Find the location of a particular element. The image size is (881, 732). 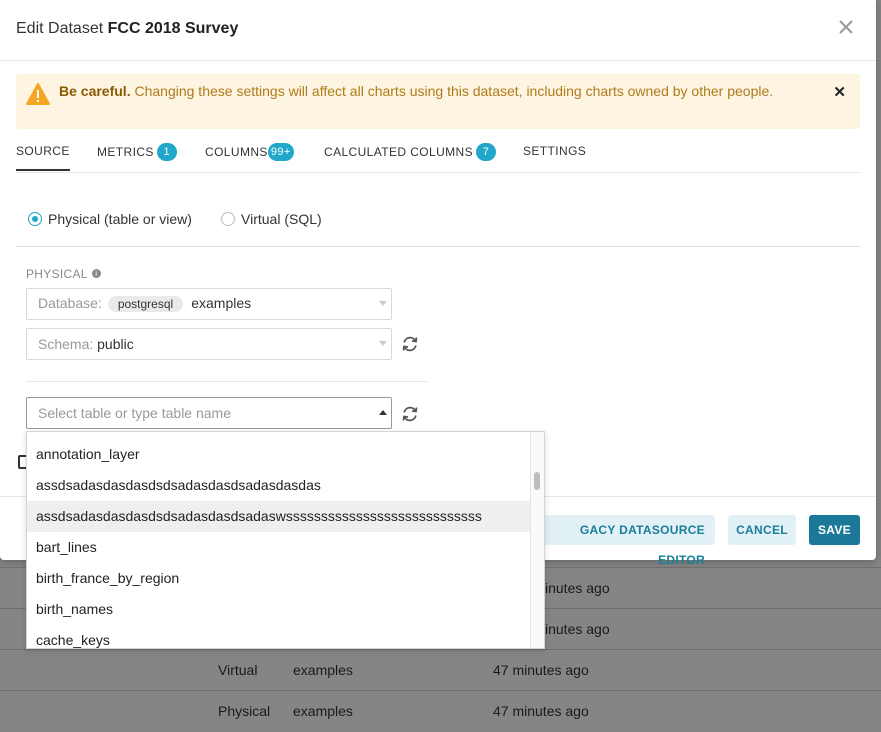

virtual-radio-label: Virtual (SQL) is located at coordinates (281, 219).